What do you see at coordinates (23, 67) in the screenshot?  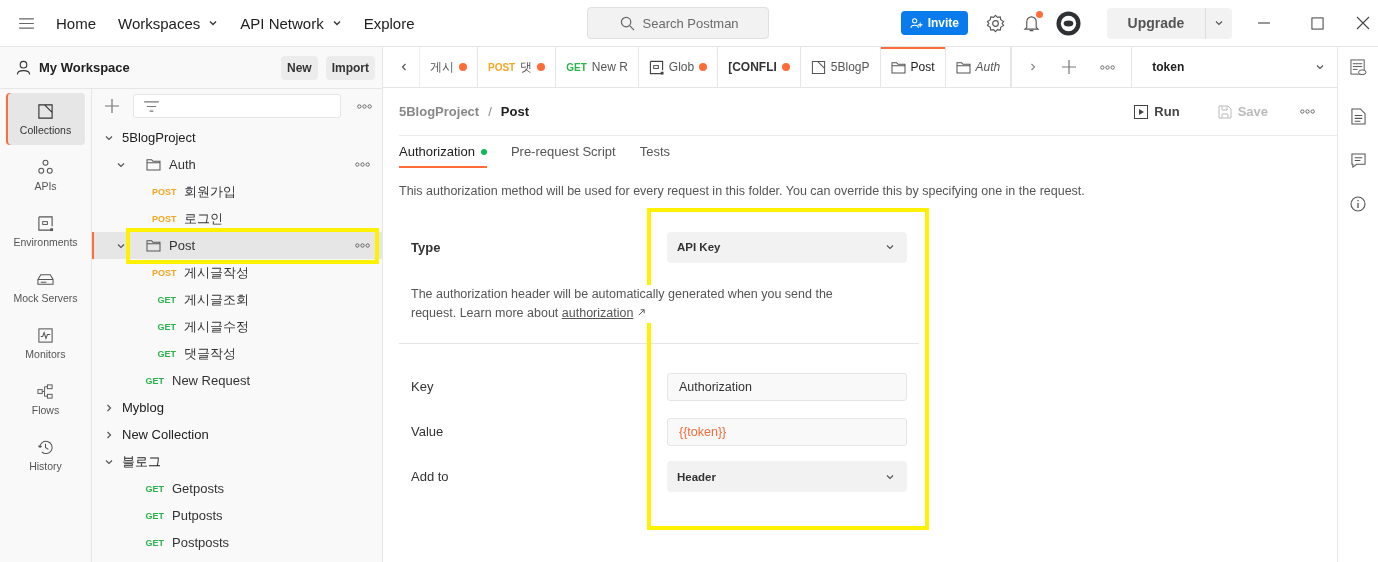 I see `user-icon` at bounding box center [23, 67].